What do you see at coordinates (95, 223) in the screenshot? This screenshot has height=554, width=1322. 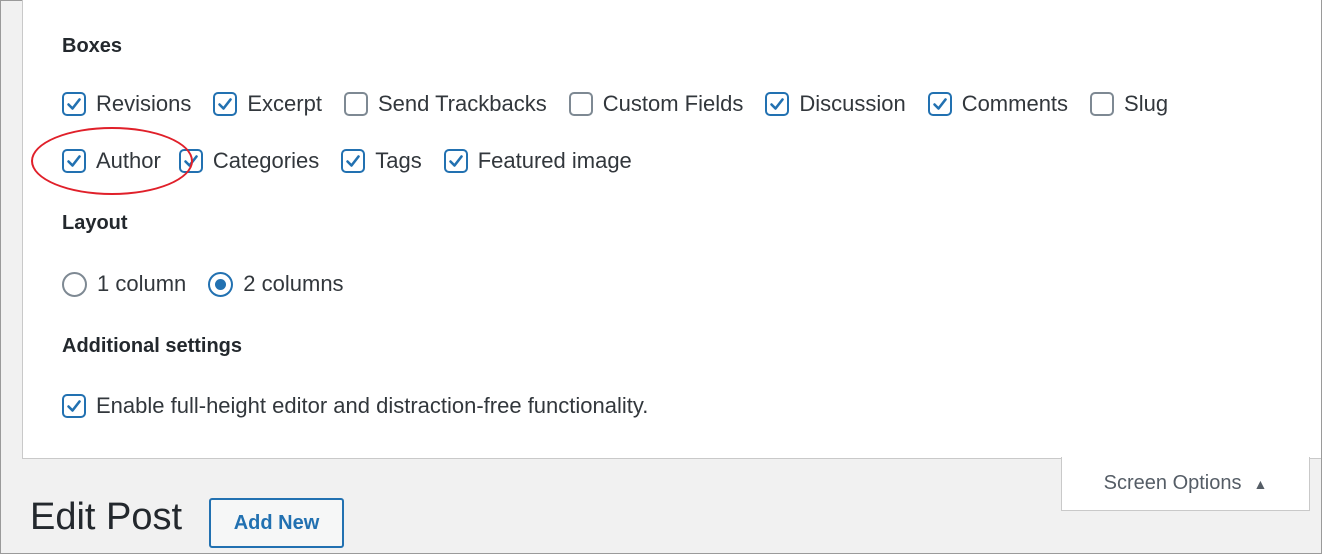 I see `layout-heading: Layout` at bounding box center [95, 223].